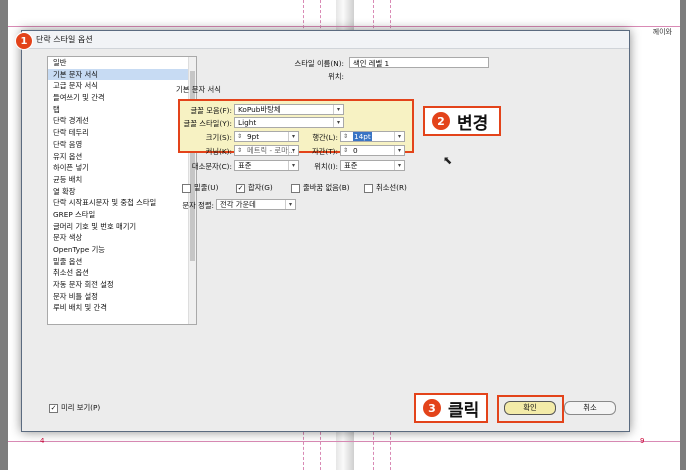 The width and height of the screenshot is (686, 470). What do you see at coordinates (122, 227) in the screenshot?
I see `sidebar-item-bullets-numbering: 글머리 기호 및 번호 매기기` at bounding box center [122, 227].